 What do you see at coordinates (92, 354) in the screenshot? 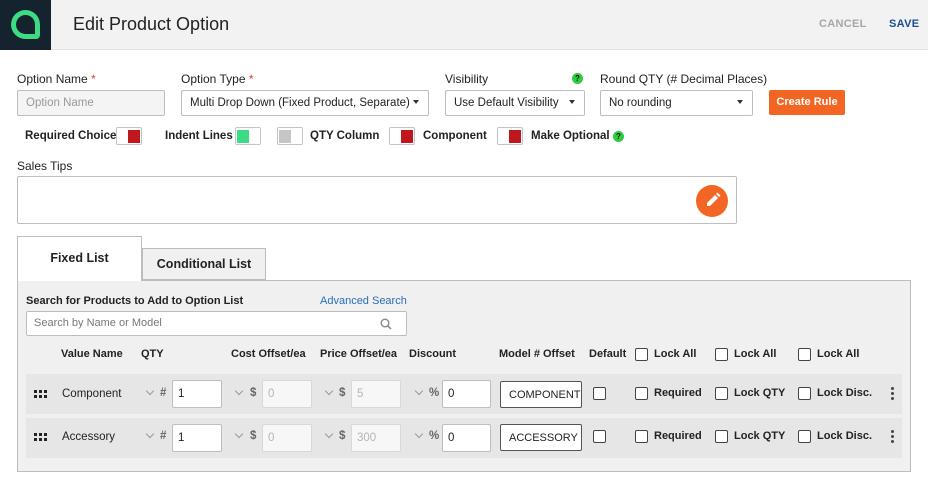
I see `col-value-name: Value Name` at bounding box center [92, 354].